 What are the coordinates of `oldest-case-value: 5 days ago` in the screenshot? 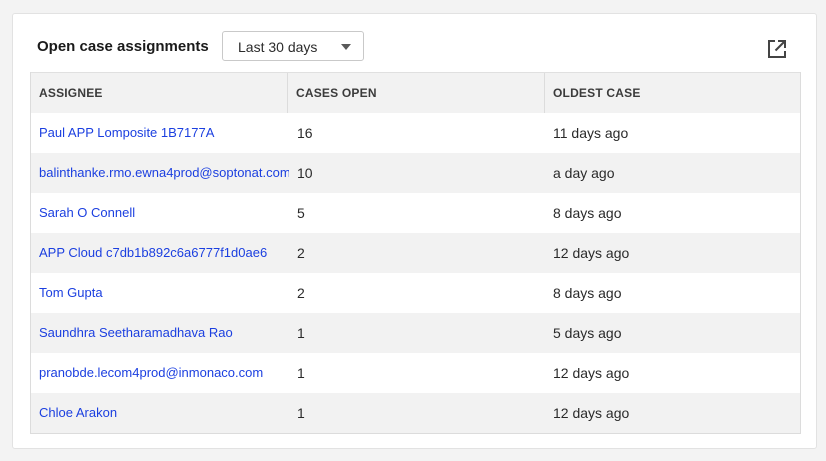 It's located at (587, 333).